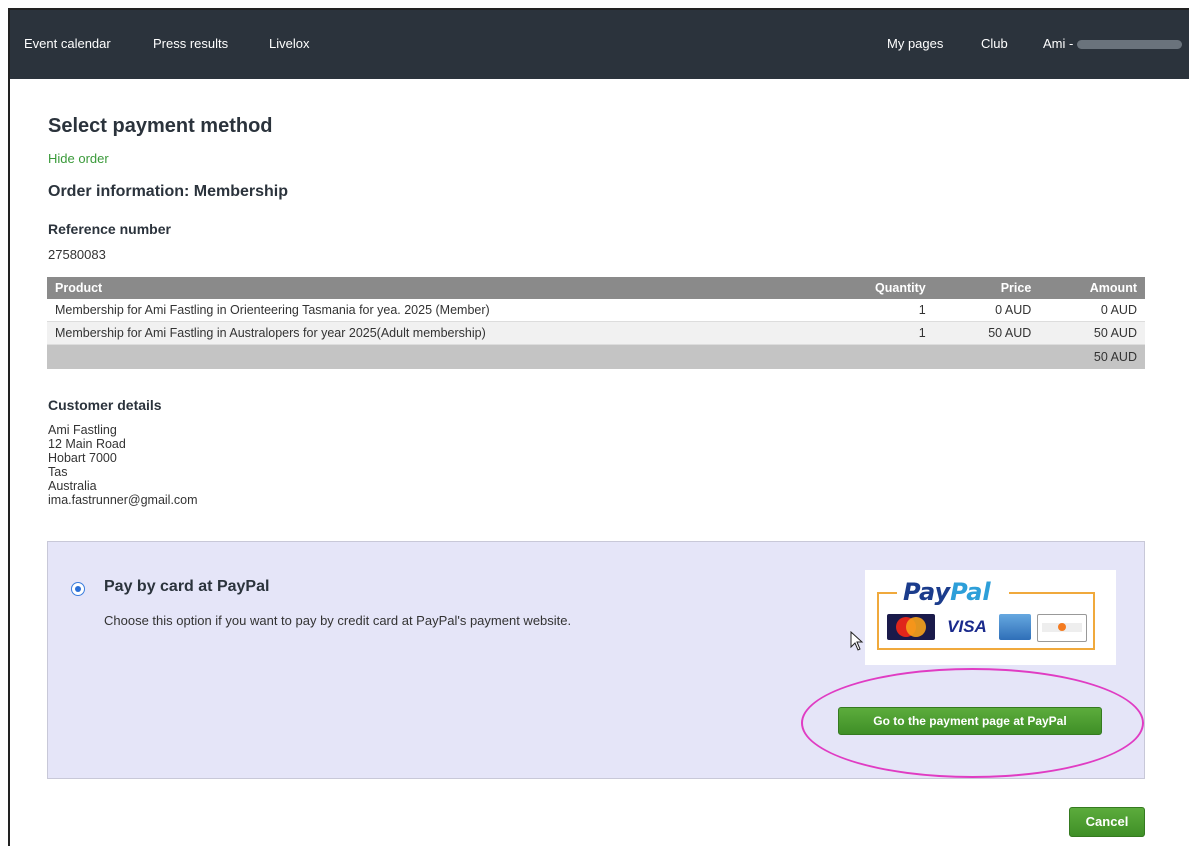 This screenshot has width=1189, height=846. Describe the element at coordinates (1107, 822) in the screenshot. I see `cancel-button: Cancel` at that location.